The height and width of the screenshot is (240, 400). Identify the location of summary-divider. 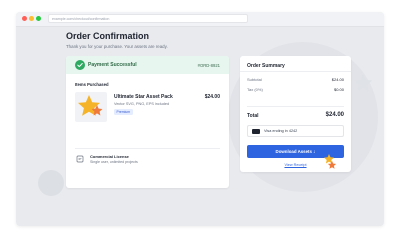
(295, 71).